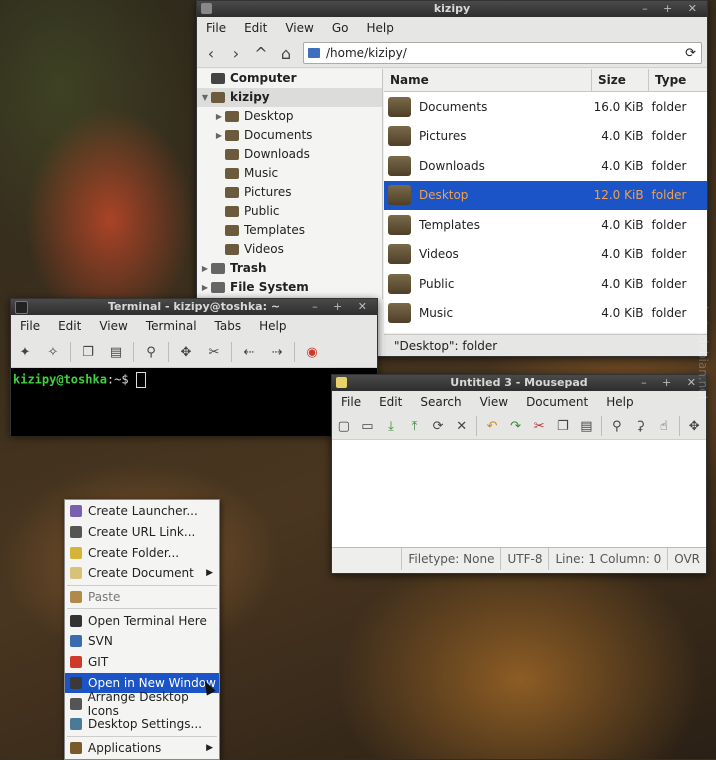  Describe the element at coordinates (286, 53) in the screenshot. I see `home-icon: ⌂` at that location.